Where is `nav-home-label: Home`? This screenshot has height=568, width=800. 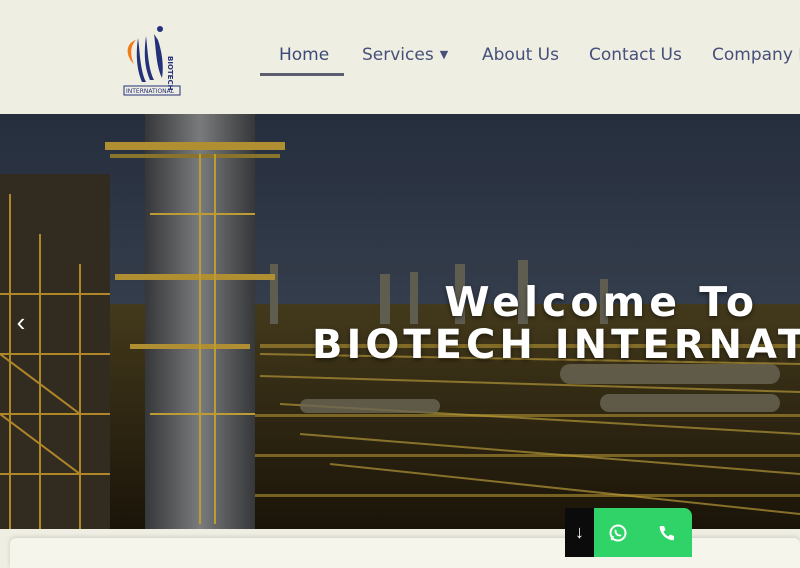
nav-home-label: Home is located at coordinates (304, 55).